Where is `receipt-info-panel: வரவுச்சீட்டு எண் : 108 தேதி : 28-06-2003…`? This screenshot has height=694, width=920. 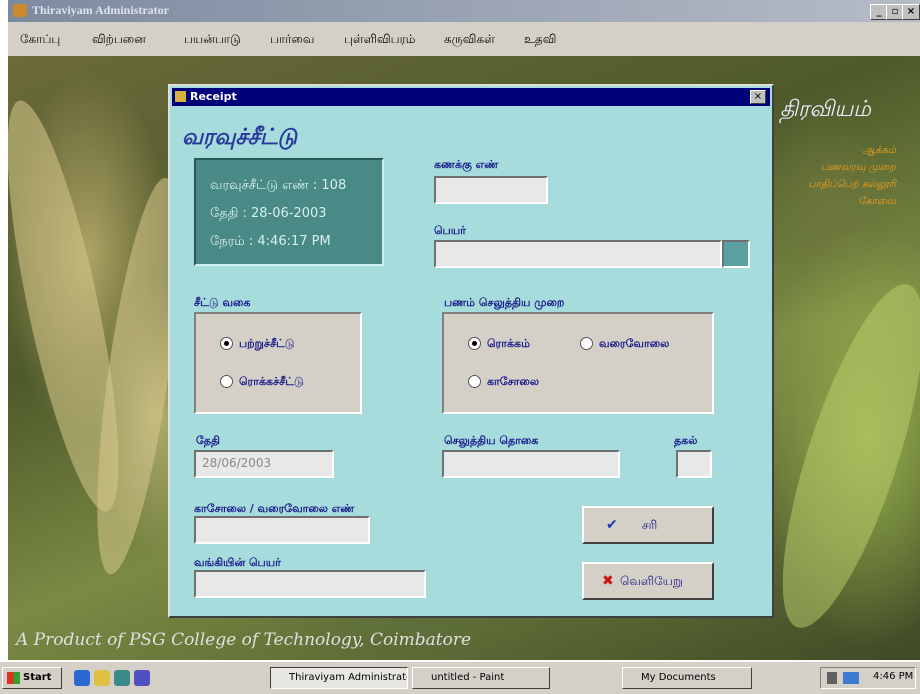 receipt-info-panel: வரவுச்சீட்டு எண் : 108 தேதி : 28-06-2003… is located at coordinates (289, 212).